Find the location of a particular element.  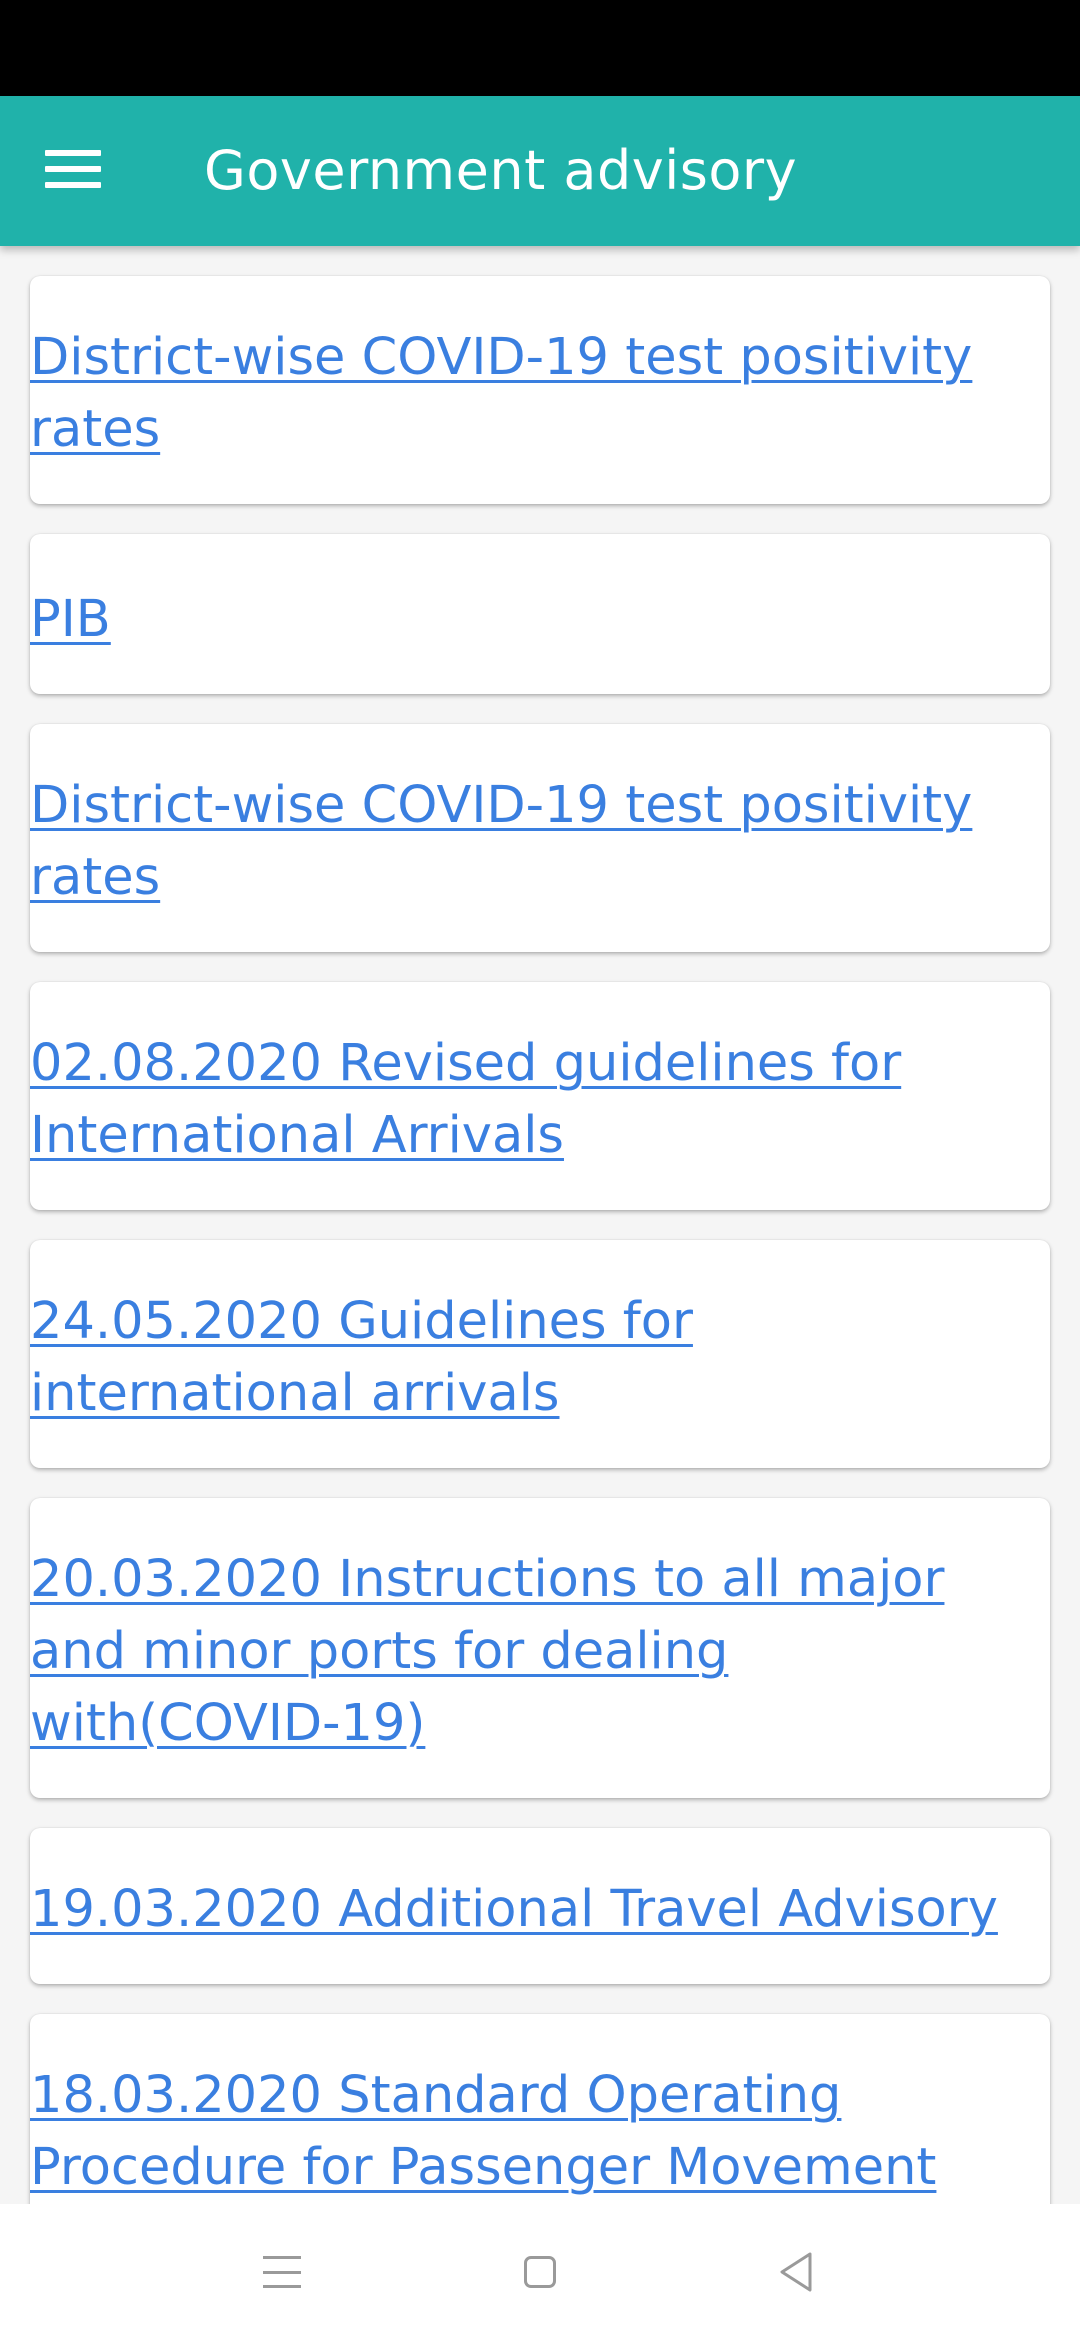

advisory-card: PIB is located at coordinates (540, 614).